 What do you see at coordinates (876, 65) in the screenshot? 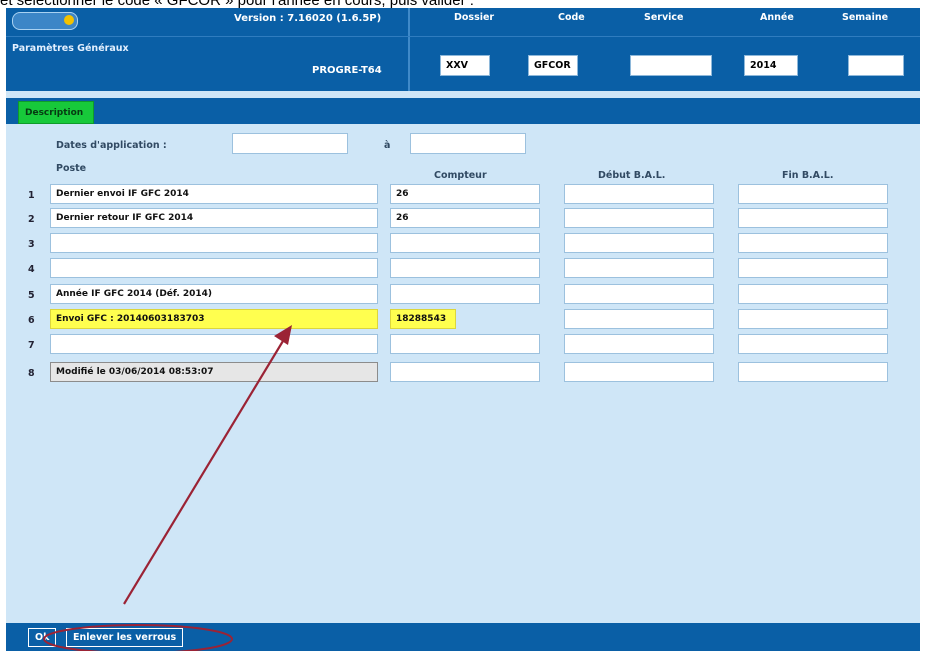
I see `semaine-field` at bounding box center [876, 65].